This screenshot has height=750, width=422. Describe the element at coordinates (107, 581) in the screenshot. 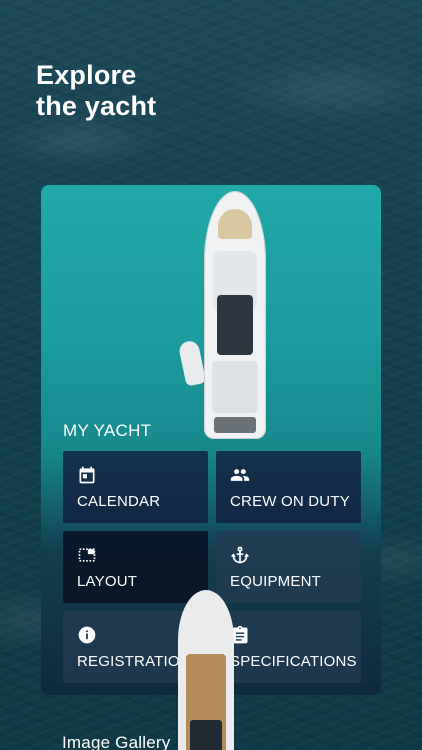

I see `layout-label: LAYOUT` at that location.